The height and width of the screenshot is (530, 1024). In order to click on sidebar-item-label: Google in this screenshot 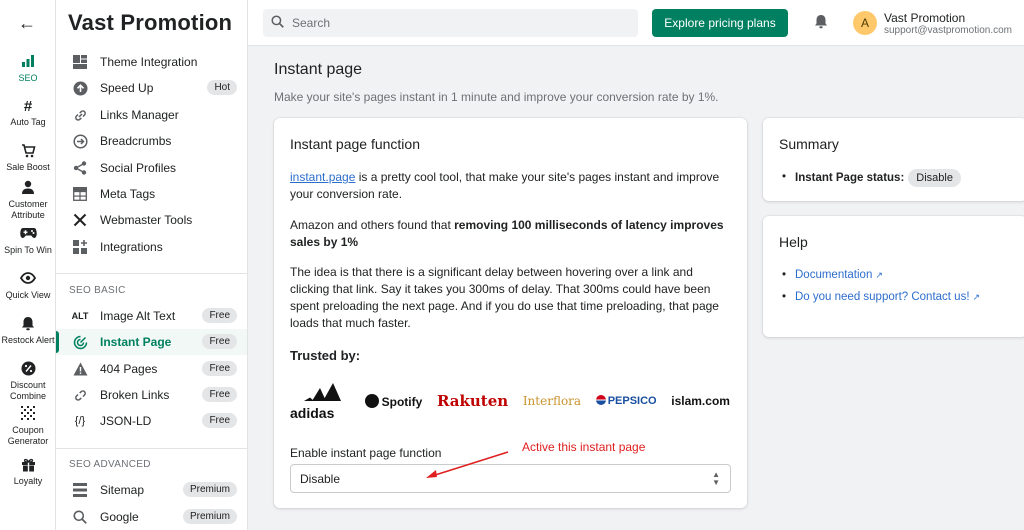, I will do `click(119, 517)`.